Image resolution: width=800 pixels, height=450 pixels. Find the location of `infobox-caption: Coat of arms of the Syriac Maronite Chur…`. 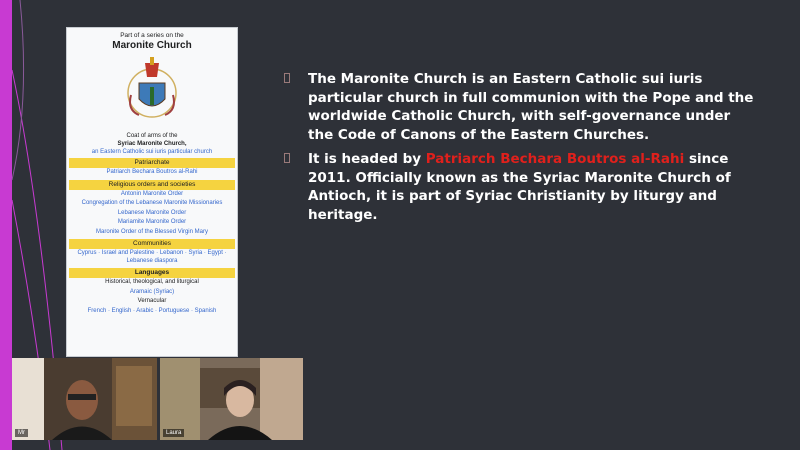

infobox-caption: Coat of arms of the Syriac Maronite Chur… is located at coordinates (152, 144).